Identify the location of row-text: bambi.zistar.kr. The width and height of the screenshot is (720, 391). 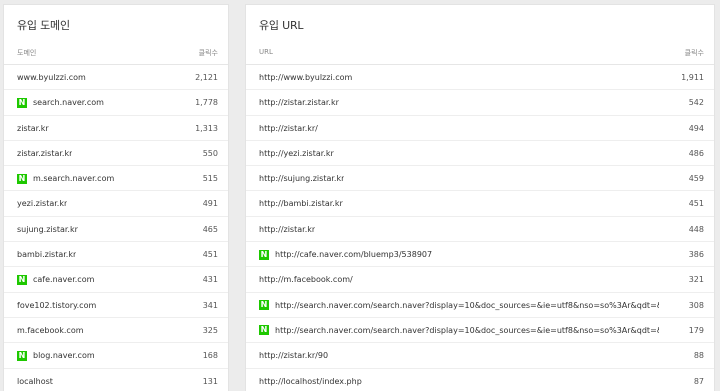
(47, 255).